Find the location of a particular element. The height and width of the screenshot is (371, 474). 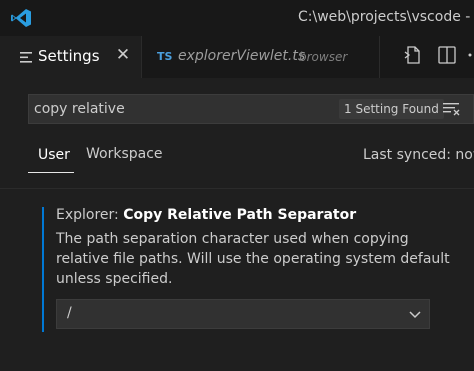

setting-name: Copy Relative Path Separator is located at coordinates (240, 215).